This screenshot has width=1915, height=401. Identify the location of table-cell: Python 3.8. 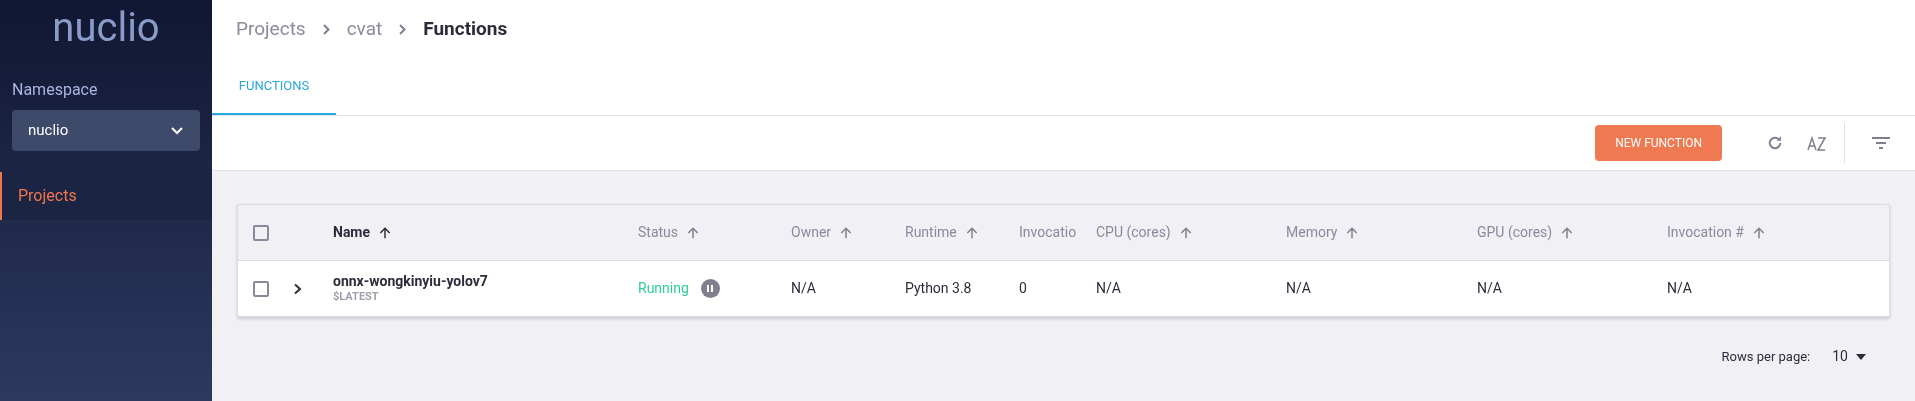
(938, 288).